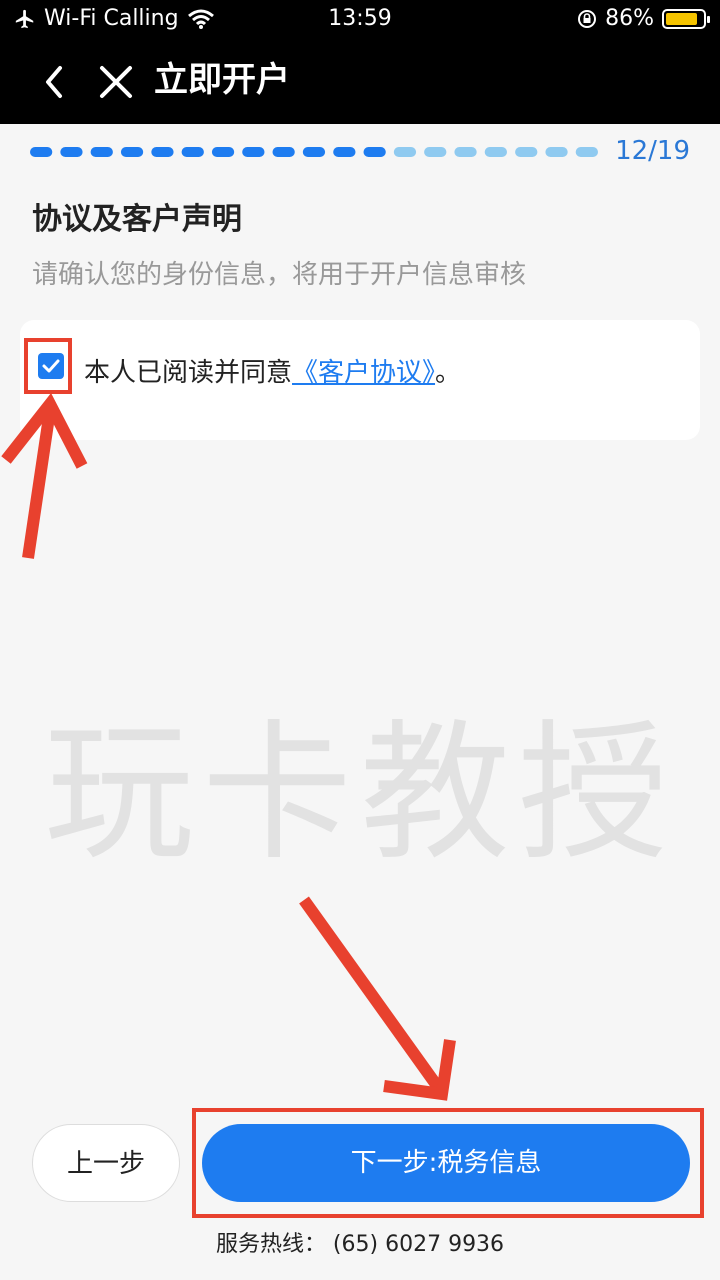 The image size is (720, 1280). Describe the element at coordinates (359, 794) in the screenshot. I see `watermark-text: 玩卡教授` at that location.